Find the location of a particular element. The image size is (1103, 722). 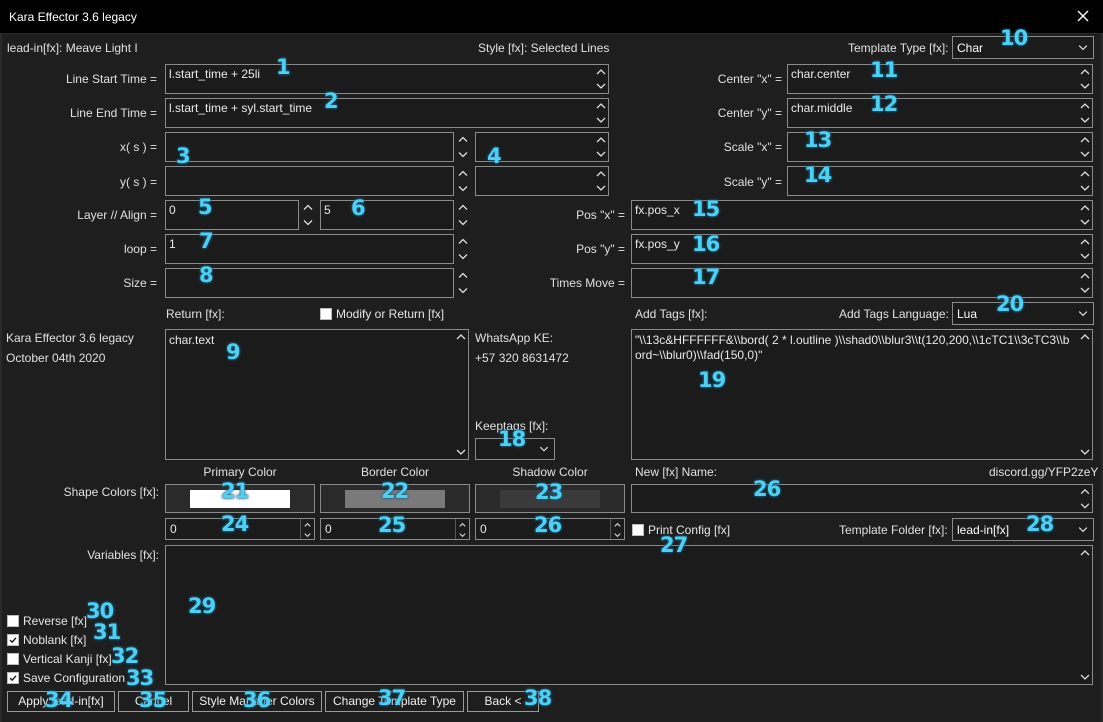

center-y-field: char.middle is located at coordinates (940, 113).